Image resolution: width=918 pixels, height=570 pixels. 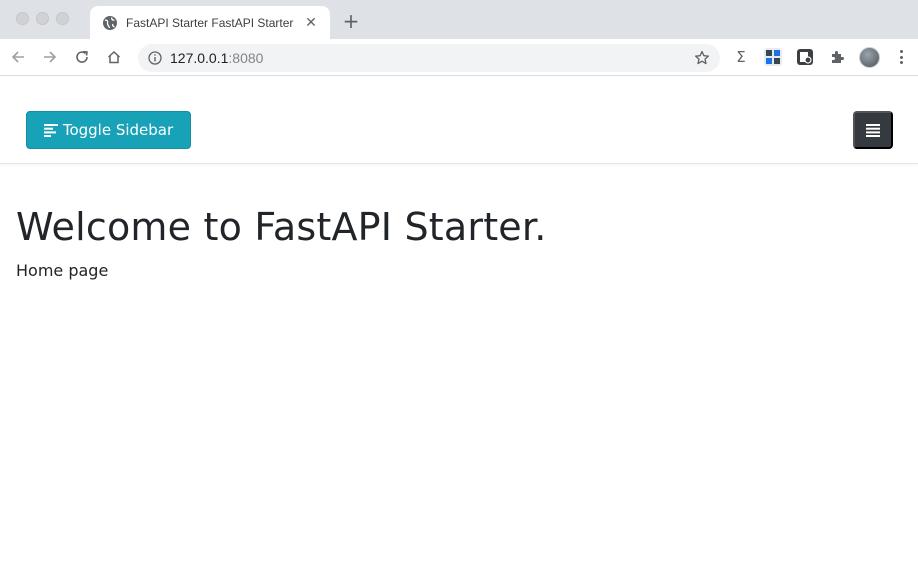 I want to click on browser-toolbar: 127.0.0.1:8080 Σ, so click(x=459, y=57).